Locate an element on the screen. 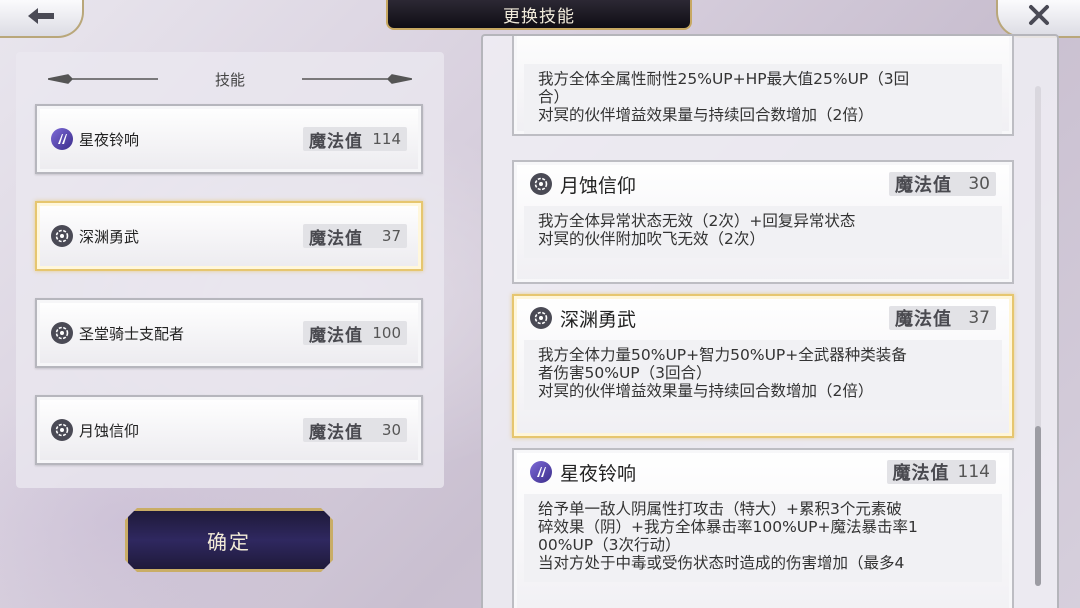 This screenshot has width=1080, height=608. arrow-left-icon is located at coordinates (41, 18).